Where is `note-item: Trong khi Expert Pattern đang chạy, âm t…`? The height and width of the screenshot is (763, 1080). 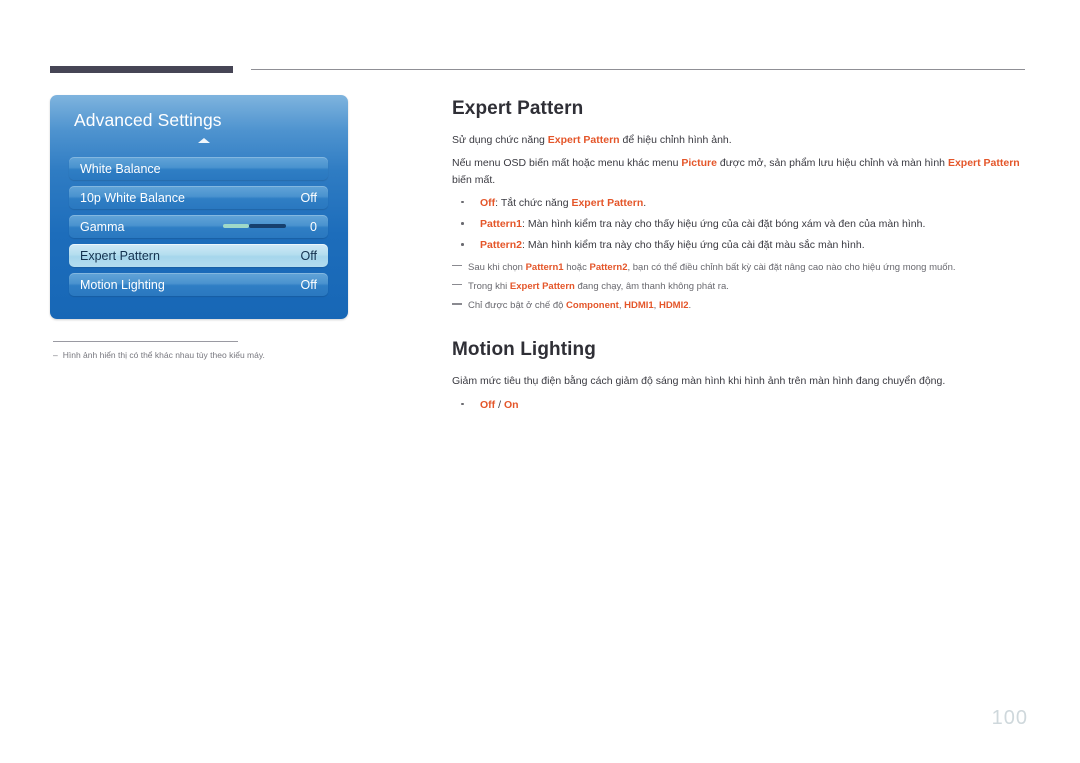
note-item: Trong khi Expert Pattern đang chạy, âm t… is located at coordinates (739, 287).